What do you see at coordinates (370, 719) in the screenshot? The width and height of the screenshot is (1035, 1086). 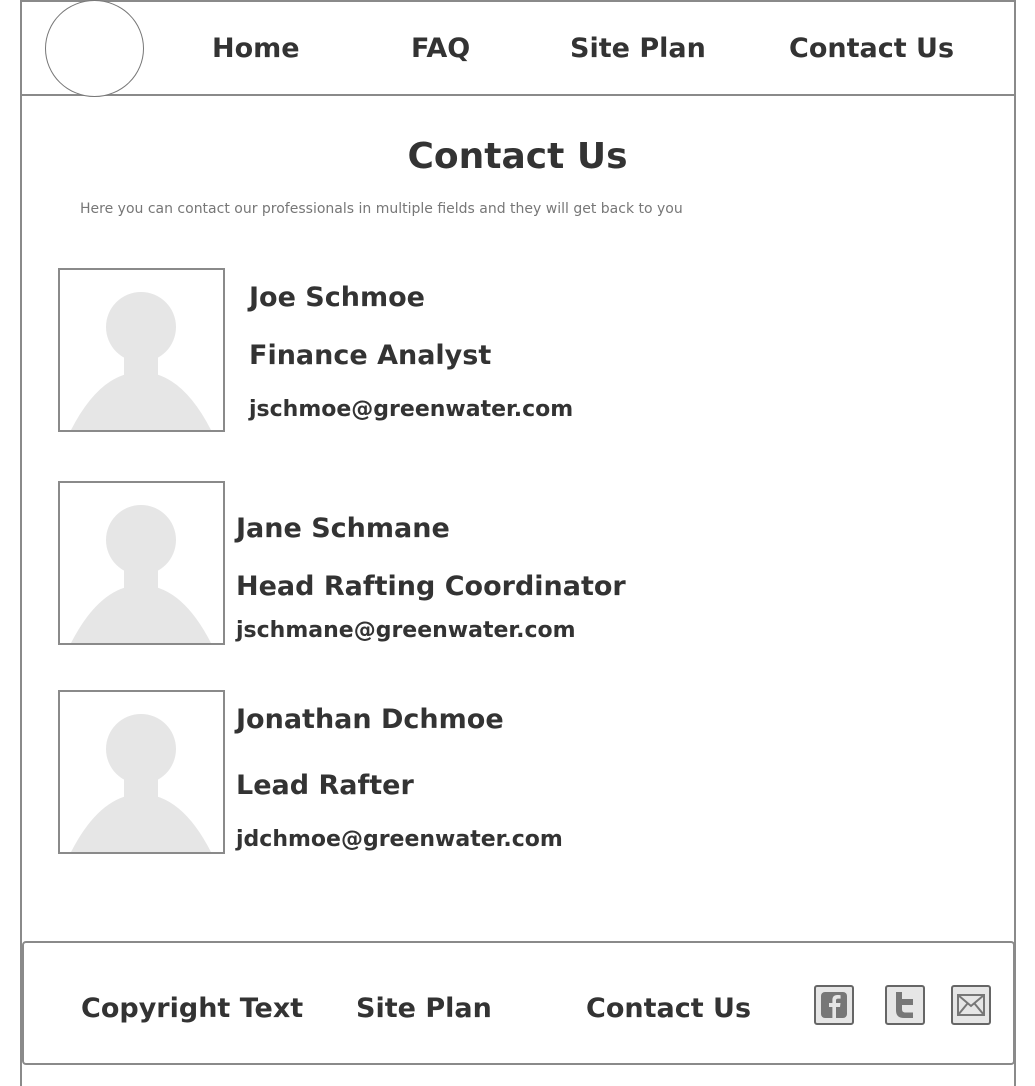 I see `contact-name: Jonathan Dchmoe` at bounding box center [370, 719].